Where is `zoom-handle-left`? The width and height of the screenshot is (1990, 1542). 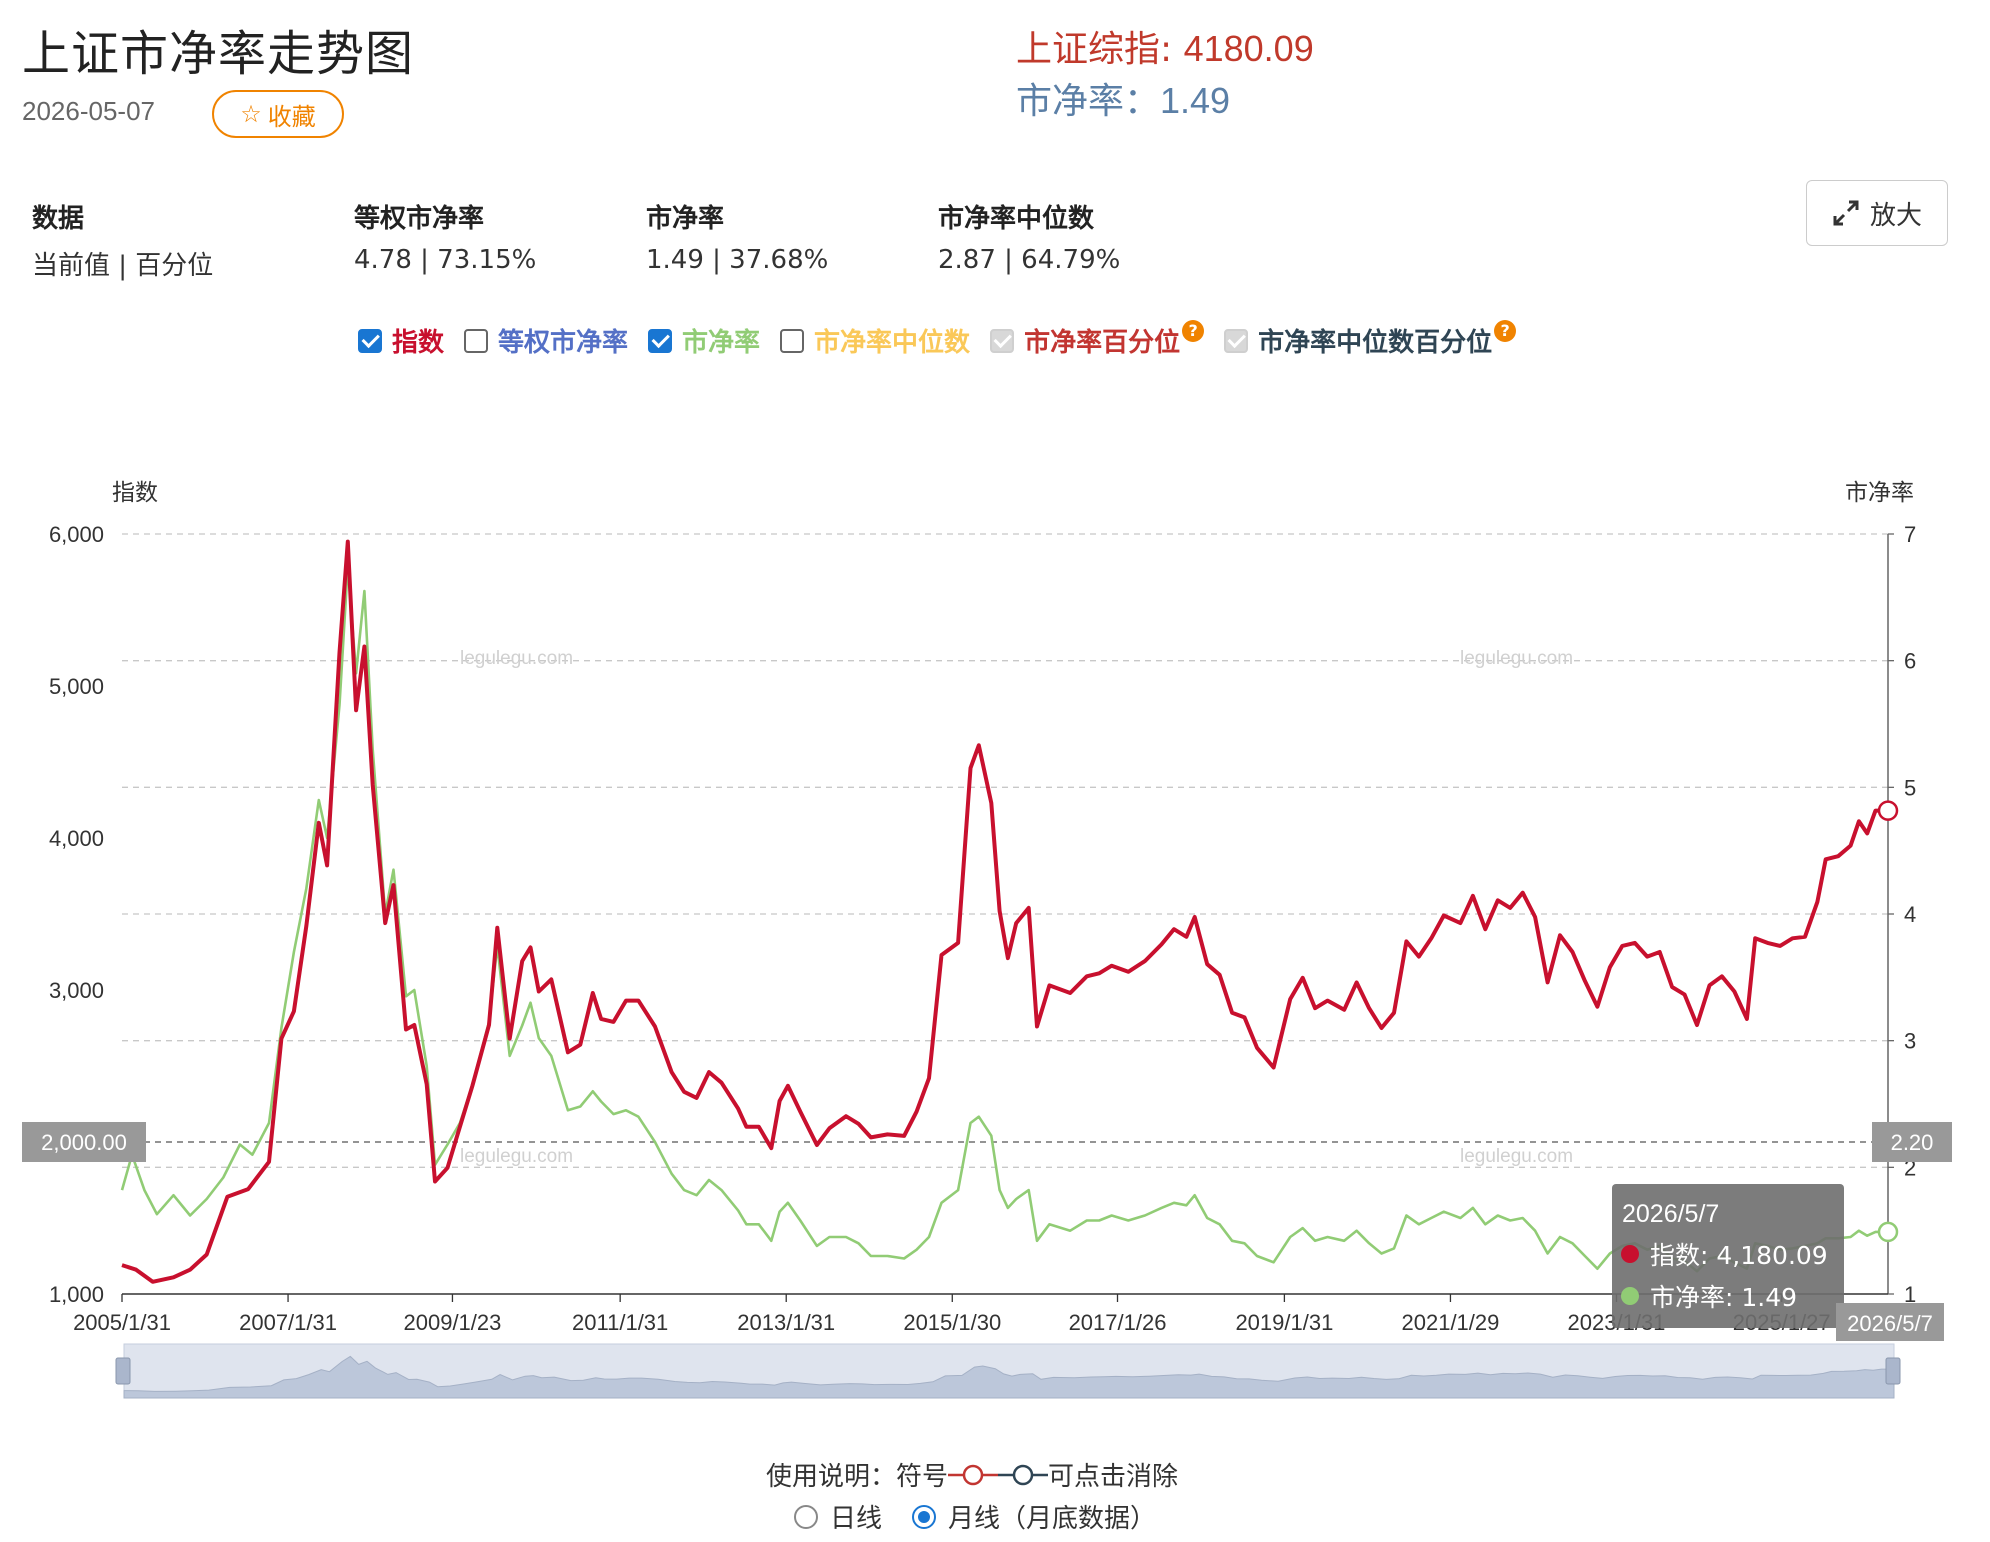 zoom-handle-left is located at coordinates (123, 1371).